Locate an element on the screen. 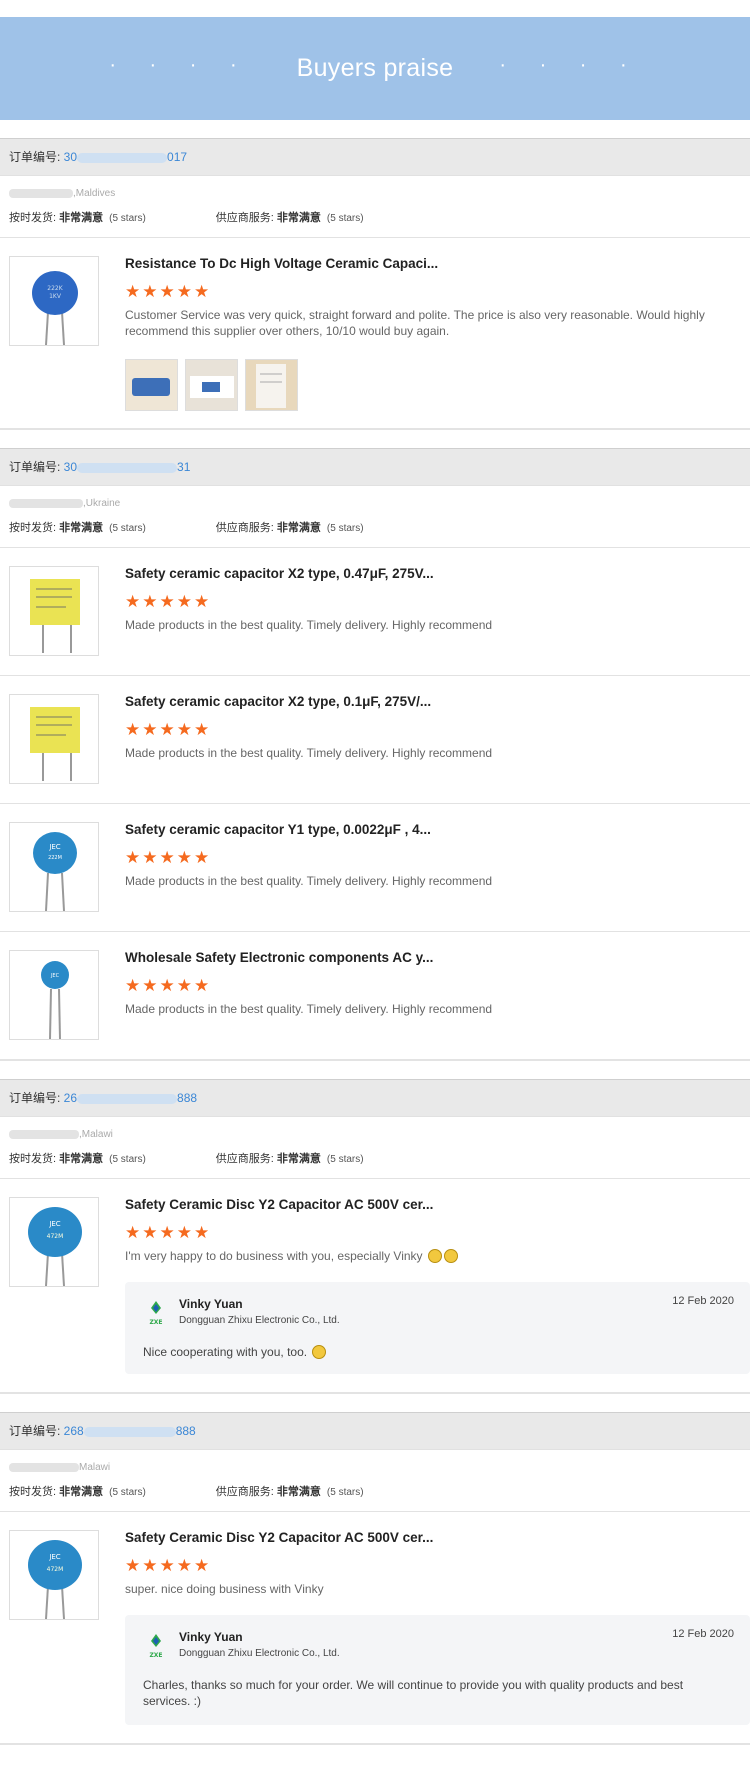 The image size is (750, 1766). page-title: Buyers praise is located at coordinates (375, 68).